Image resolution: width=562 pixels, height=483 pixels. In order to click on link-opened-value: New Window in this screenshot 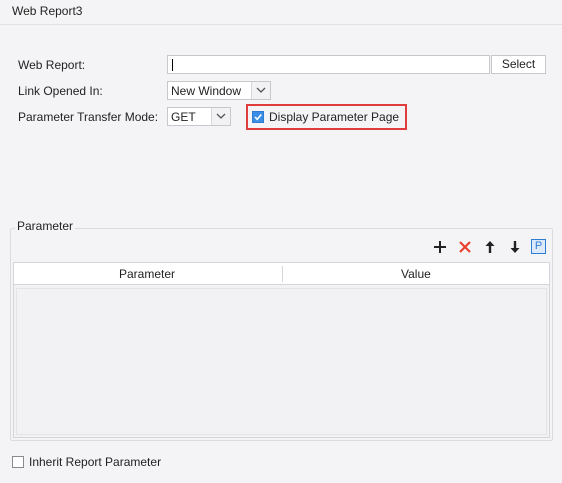, I will do `click(206, 91)`.